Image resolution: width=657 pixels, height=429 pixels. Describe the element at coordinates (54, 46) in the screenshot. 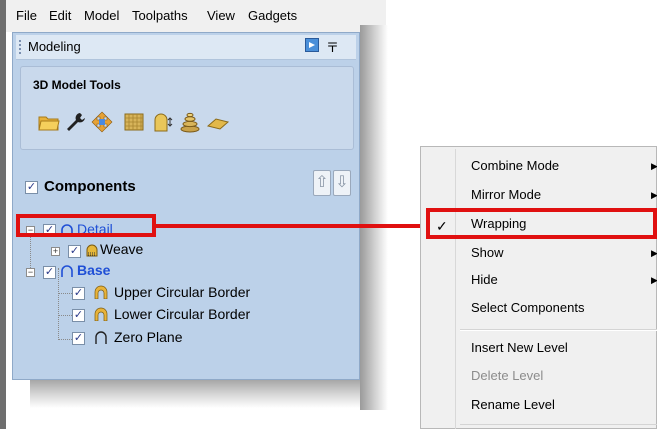

I see `panel-title: Modeling` at that location.